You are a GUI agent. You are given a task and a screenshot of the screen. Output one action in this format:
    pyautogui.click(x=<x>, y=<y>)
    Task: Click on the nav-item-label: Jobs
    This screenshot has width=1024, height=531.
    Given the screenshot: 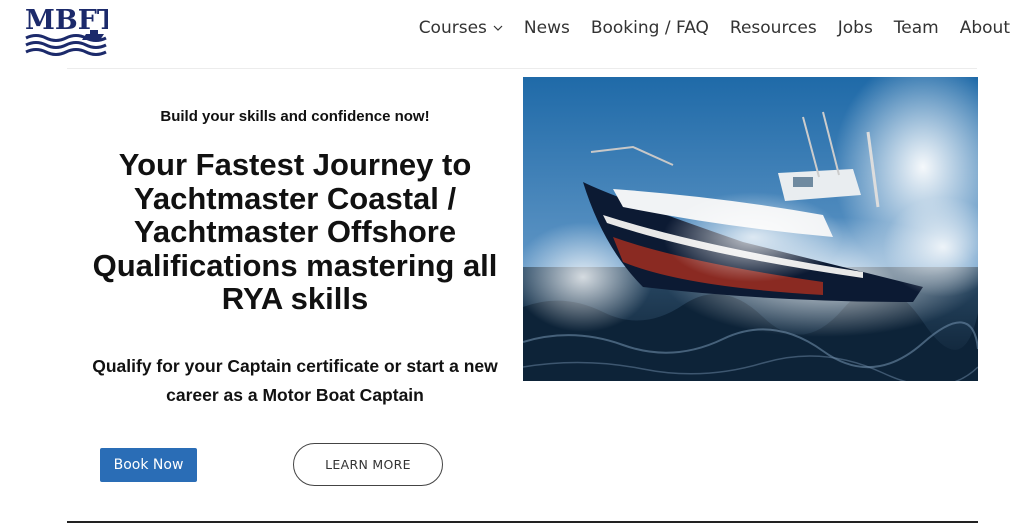 What is the action you would take?
    pyautogui.click(x=855, y=28)
    